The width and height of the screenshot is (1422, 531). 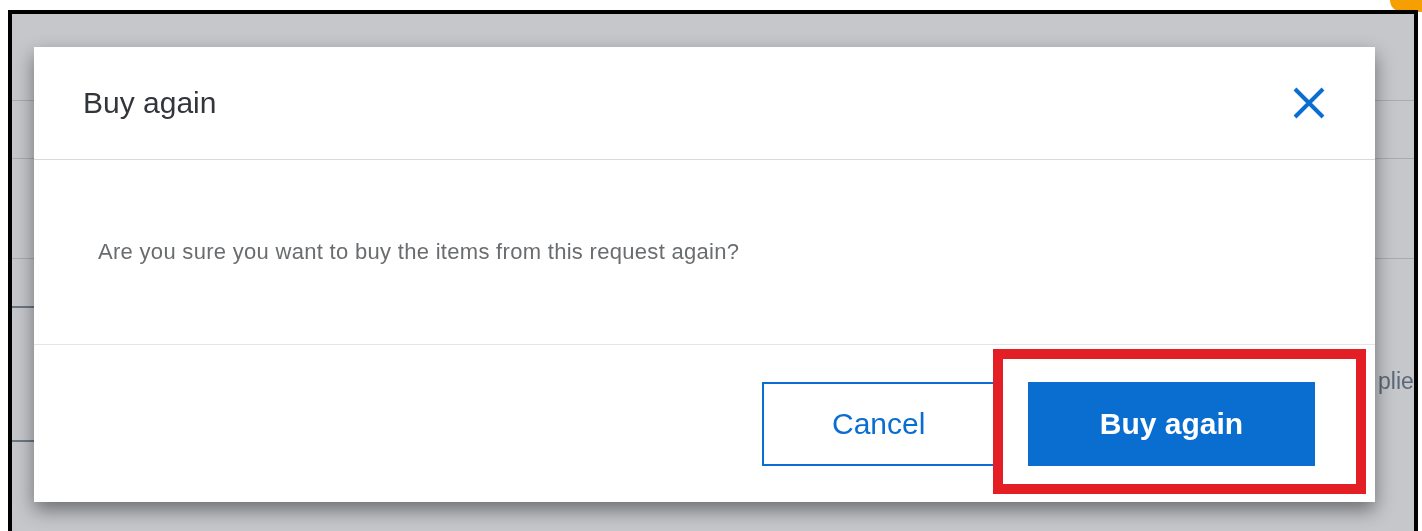 What do you see at coordinates (1309, 103) in the screenshot?
I see `close-icon` at bounding box center [1309, 103].